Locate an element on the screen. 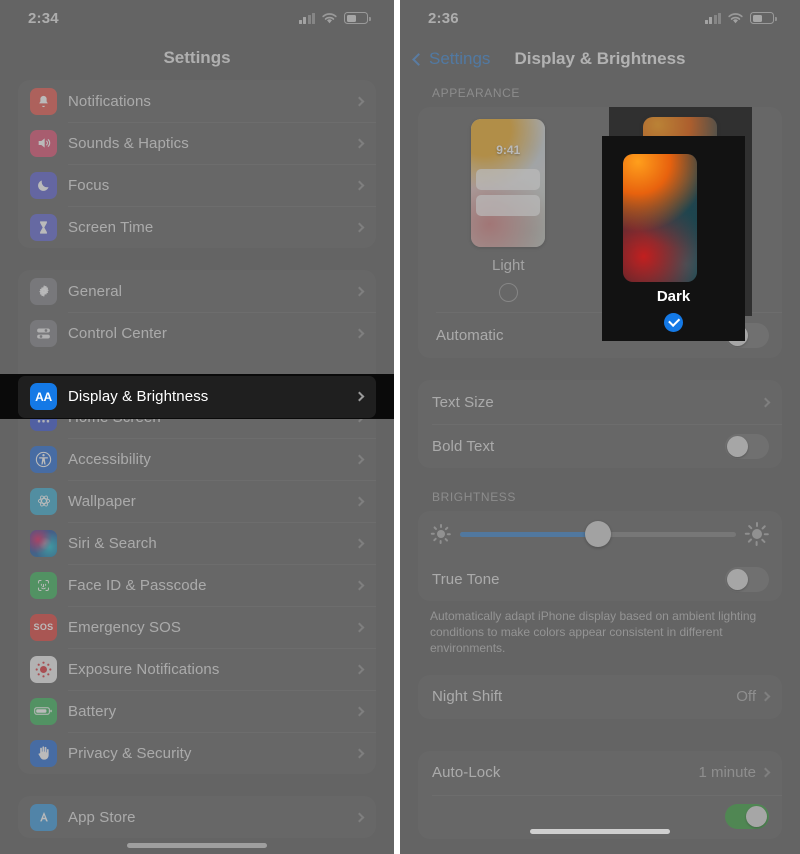 Image resolution: width=800 pixels, height=854 pixels. sidebar-item-sounds-haptics: Sounds & Haptics is located at coordinates (197, 143).